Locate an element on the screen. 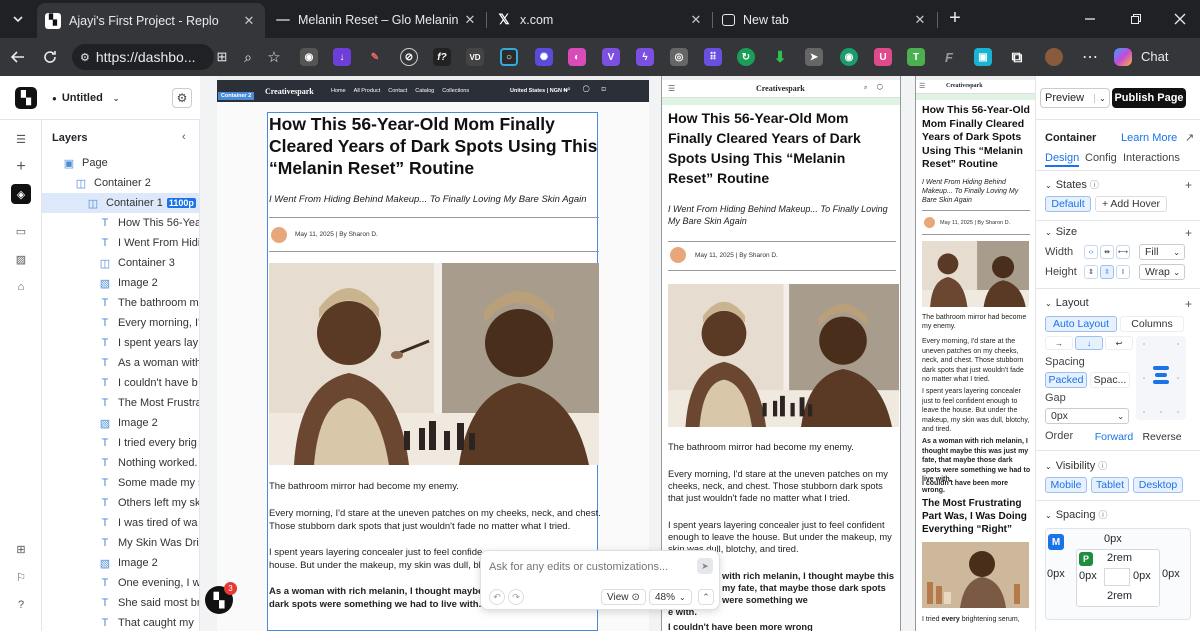 Image resolution: width=1200 pixels, height=631 pixels. layer-row: ◫ Container 1 1100p is located at coordinates (120, 203).